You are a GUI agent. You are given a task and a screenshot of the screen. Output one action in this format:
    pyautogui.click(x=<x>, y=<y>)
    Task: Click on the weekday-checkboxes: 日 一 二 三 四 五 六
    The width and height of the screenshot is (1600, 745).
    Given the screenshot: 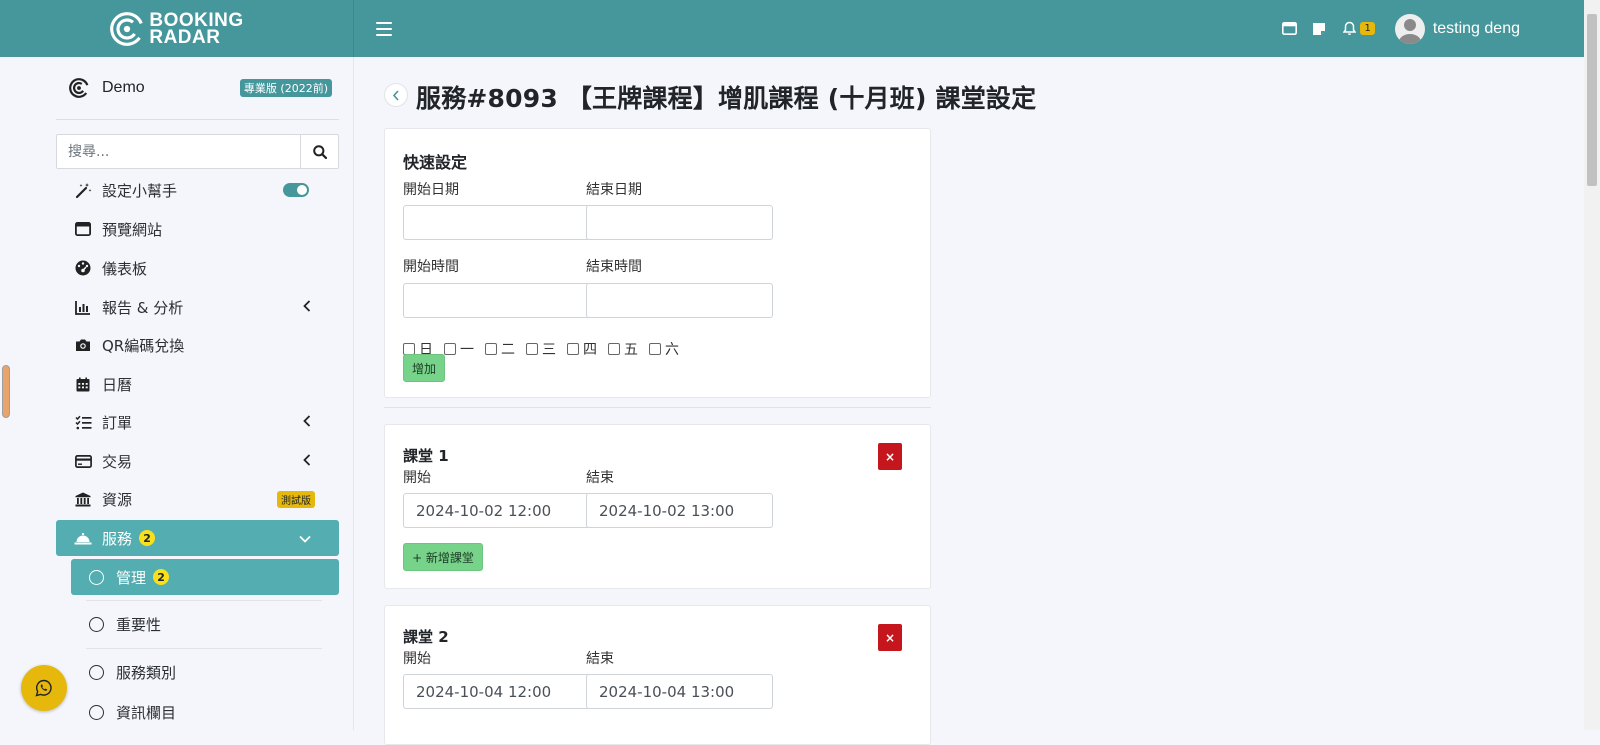 What is the action you would take?
    pyautogui.click(x=546, y=349)
    